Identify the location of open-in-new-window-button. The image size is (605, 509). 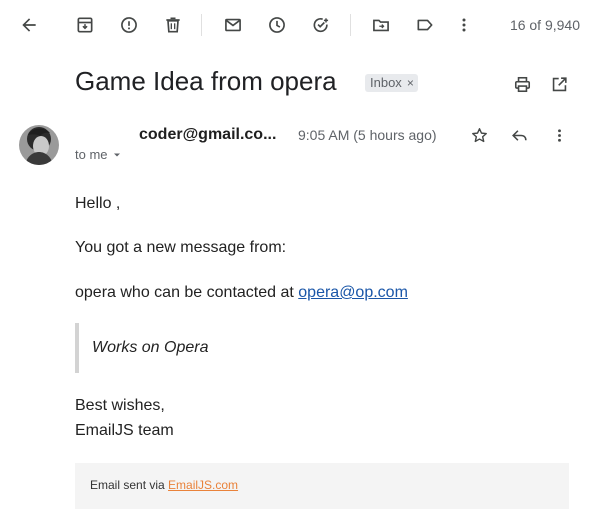
(559, 84).